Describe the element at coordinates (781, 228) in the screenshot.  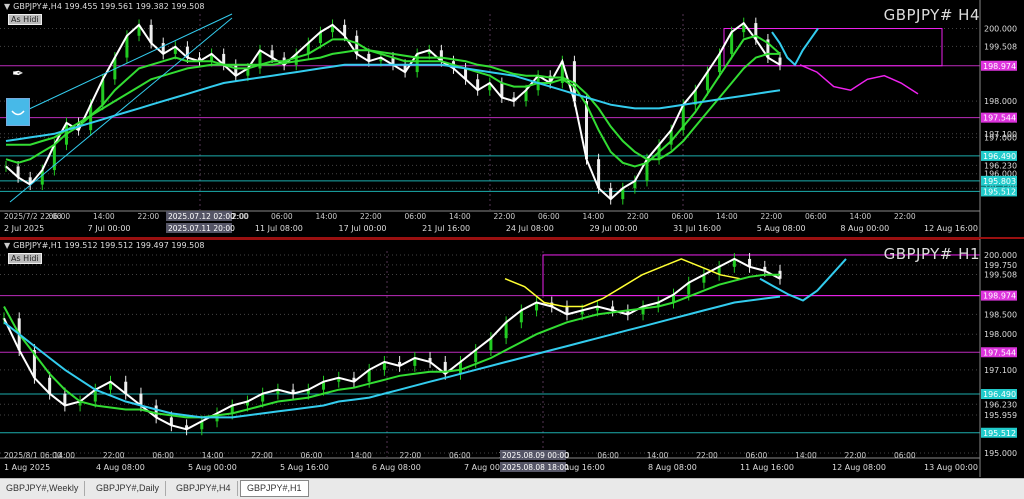
I see `x-tick-label: 5 Aug 08:00` at that location.